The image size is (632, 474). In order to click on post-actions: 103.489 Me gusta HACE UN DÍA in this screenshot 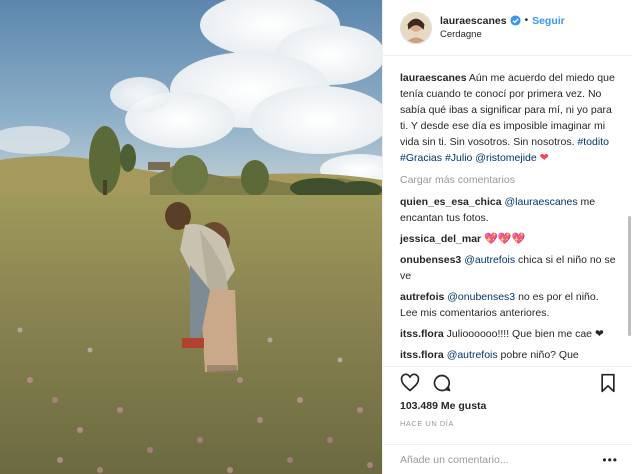, I will do `click(507, 407)`.